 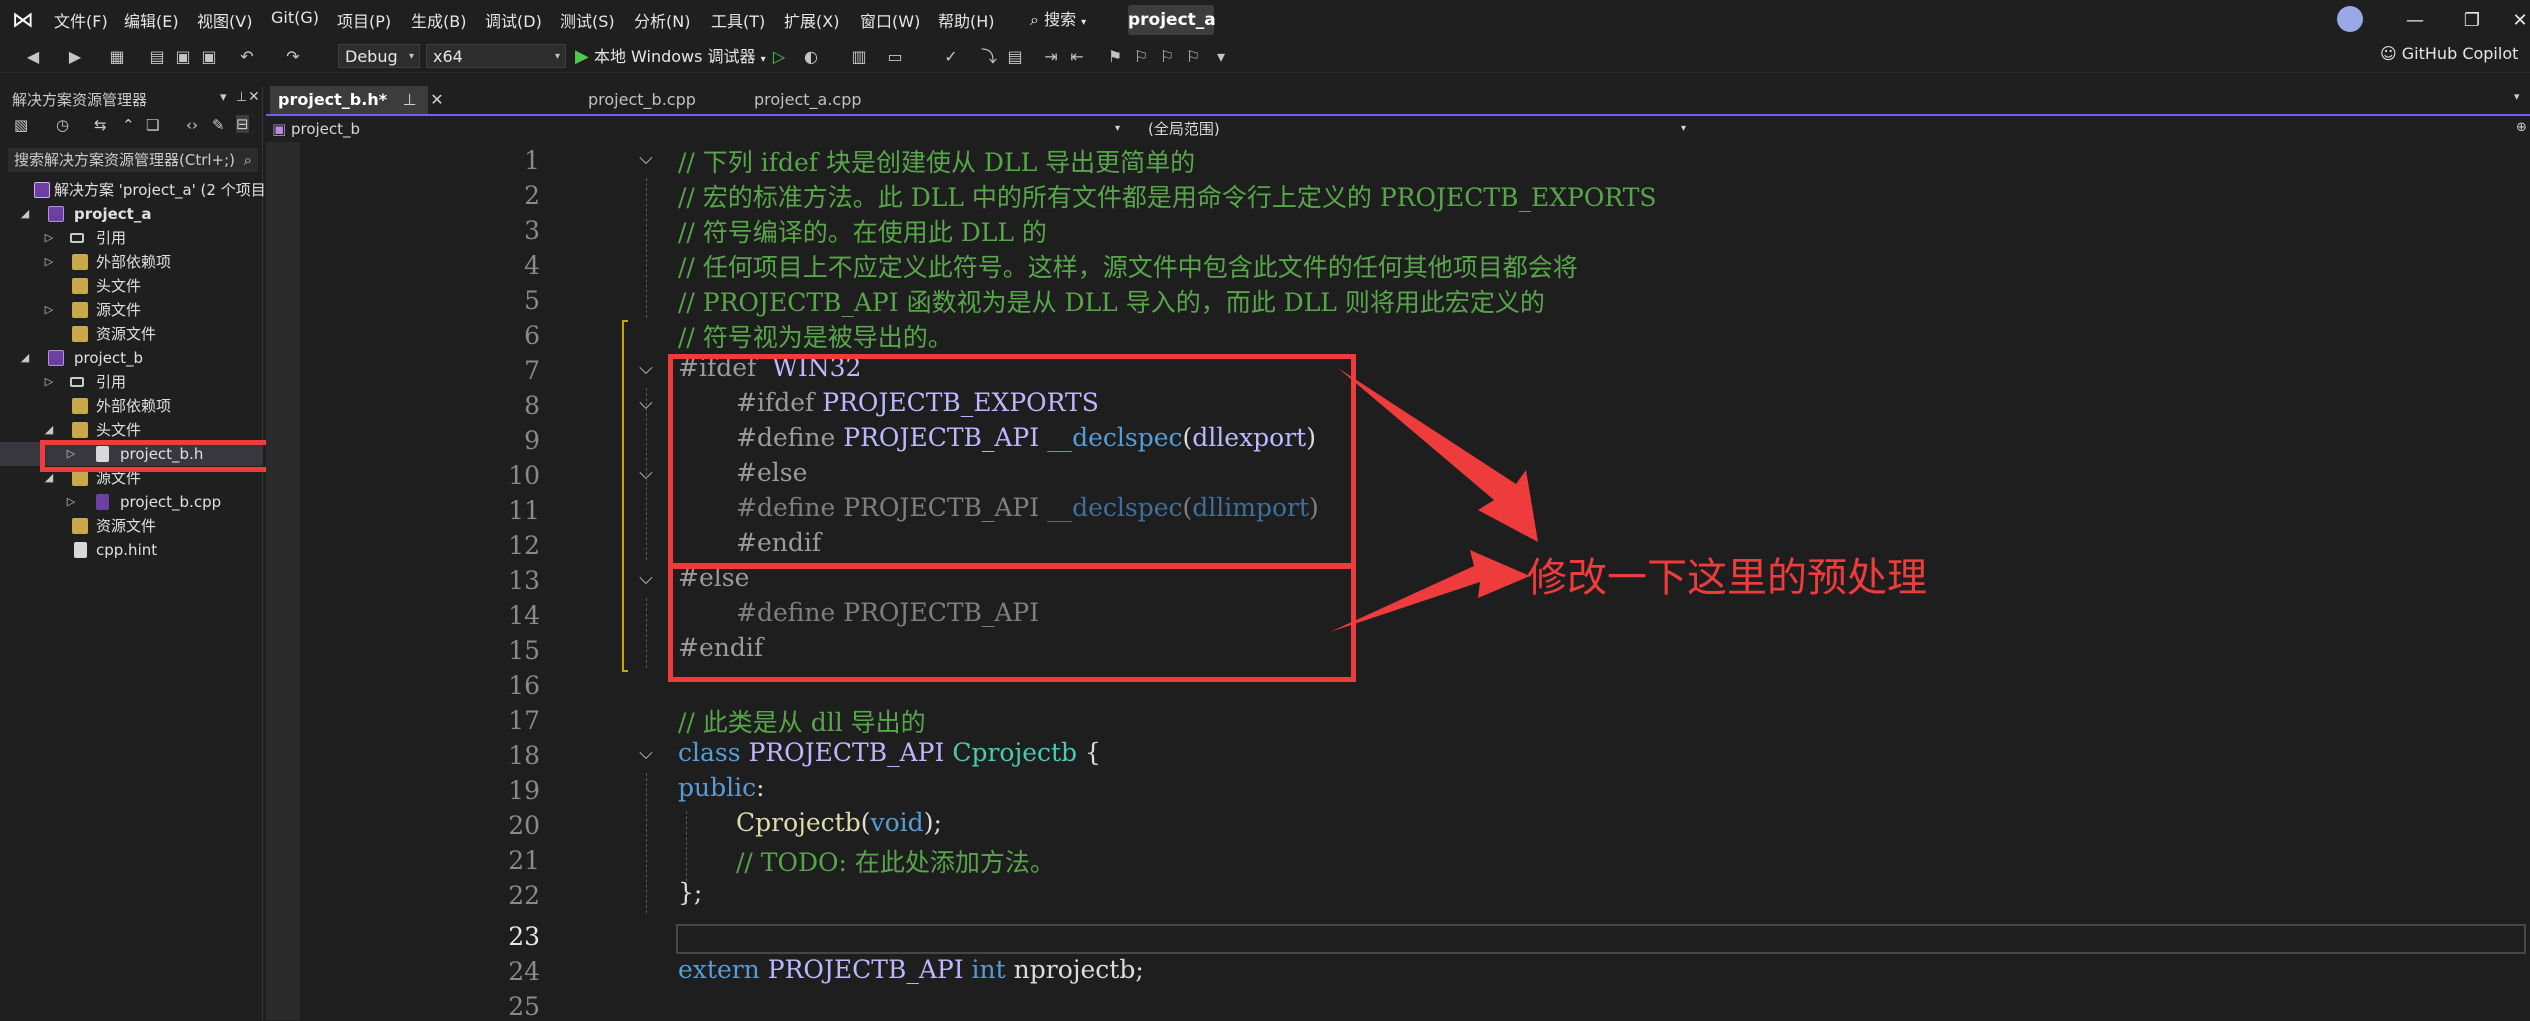 I want to click on forward-icon: ▶, so click(x=75, y=57).